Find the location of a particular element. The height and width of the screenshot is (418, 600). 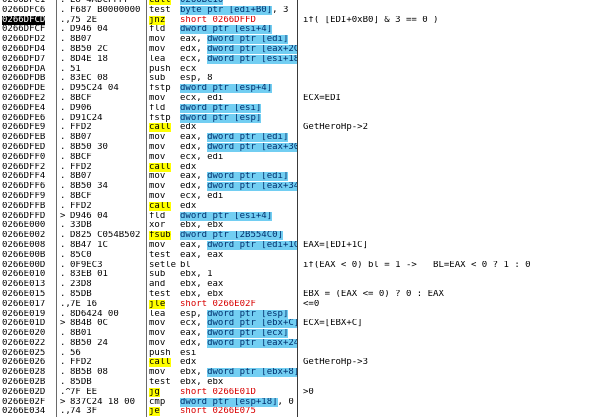

comment-cell: GetHeroHp->2 is located at coordinates (336, 128).